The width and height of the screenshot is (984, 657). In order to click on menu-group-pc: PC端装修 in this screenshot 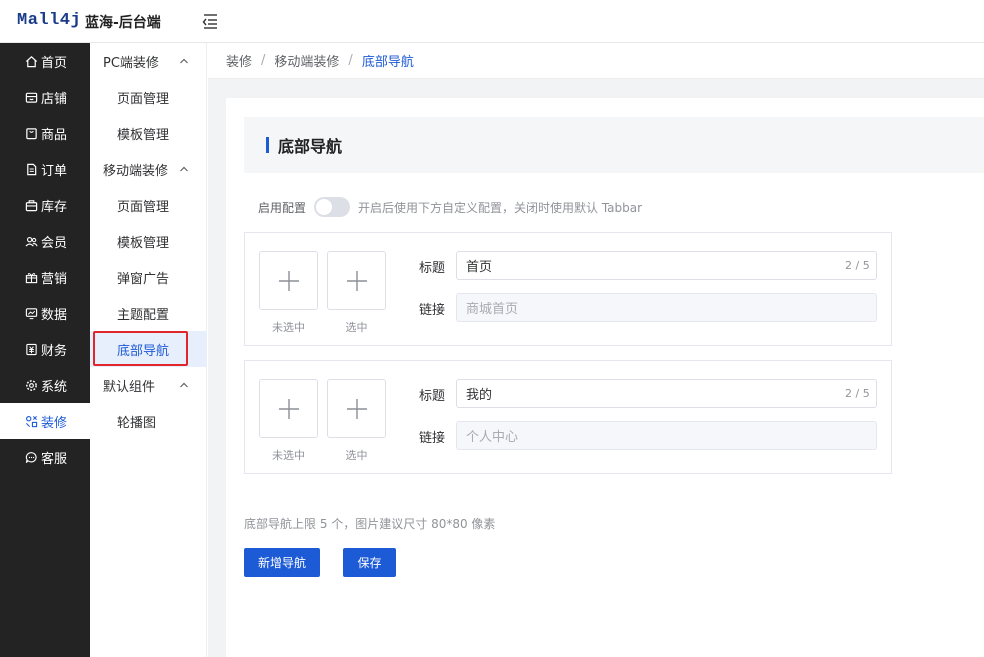, I will do `click(148, 61)`.